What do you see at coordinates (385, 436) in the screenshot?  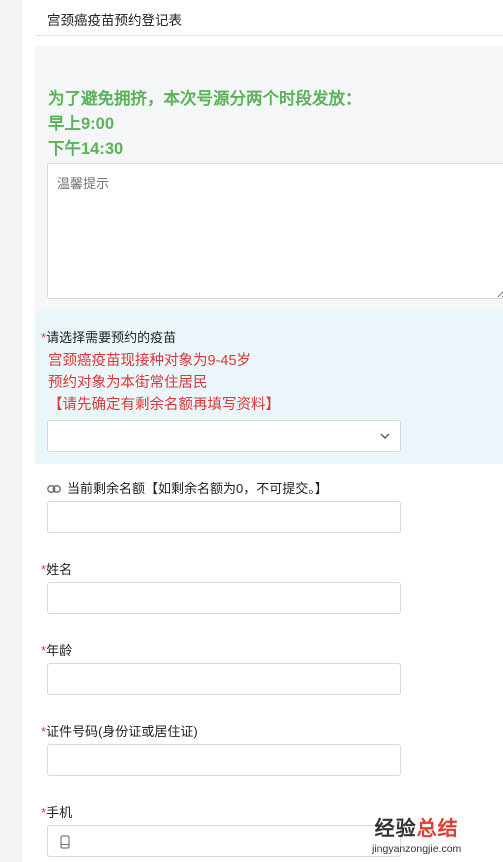 I see `chevron-down-icon` at bounding box center [385, 436].